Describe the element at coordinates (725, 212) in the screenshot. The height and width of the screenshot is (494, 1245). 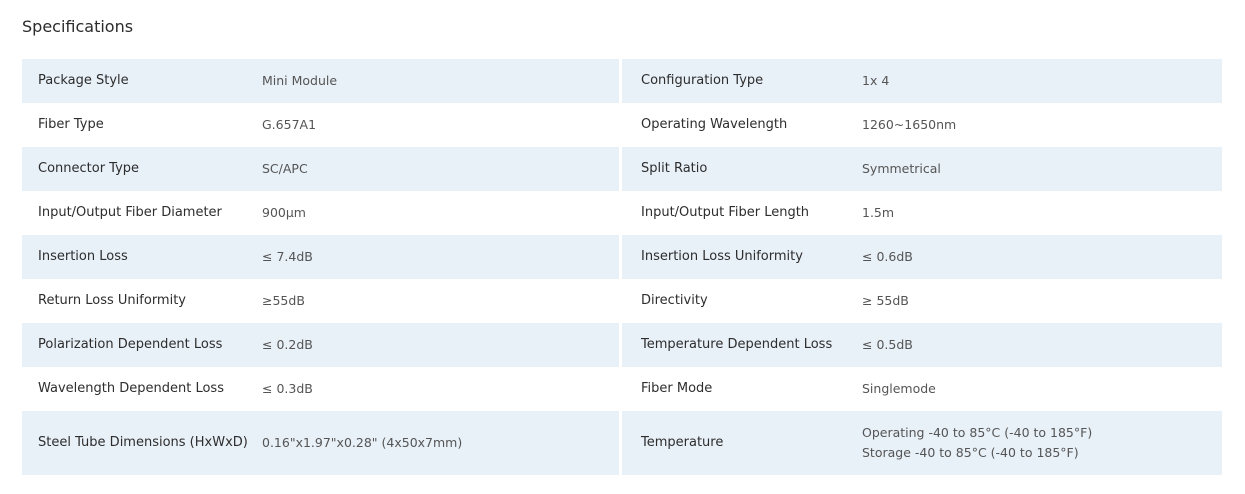
I see `spec-label: Input/Output Fiber Length` at that location.